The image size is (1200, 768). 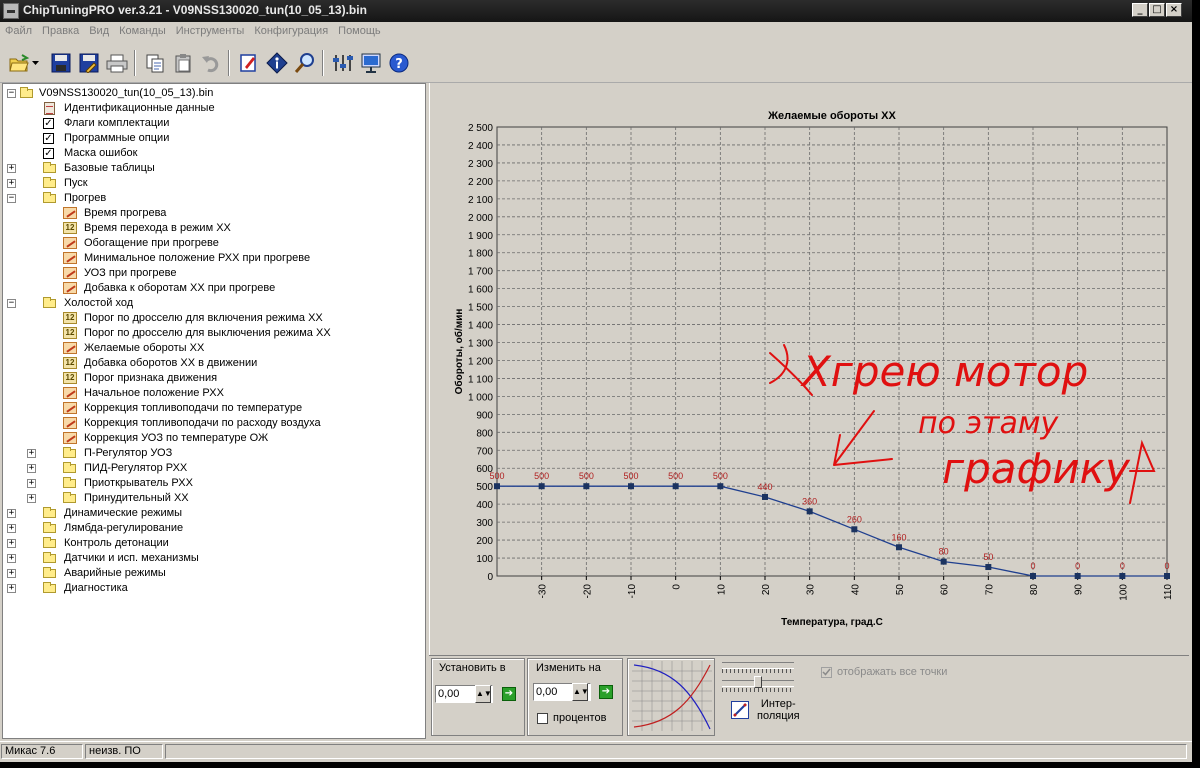 I want to click on tree-item: УОЗ при прогреве, so click(x=213, y=273).